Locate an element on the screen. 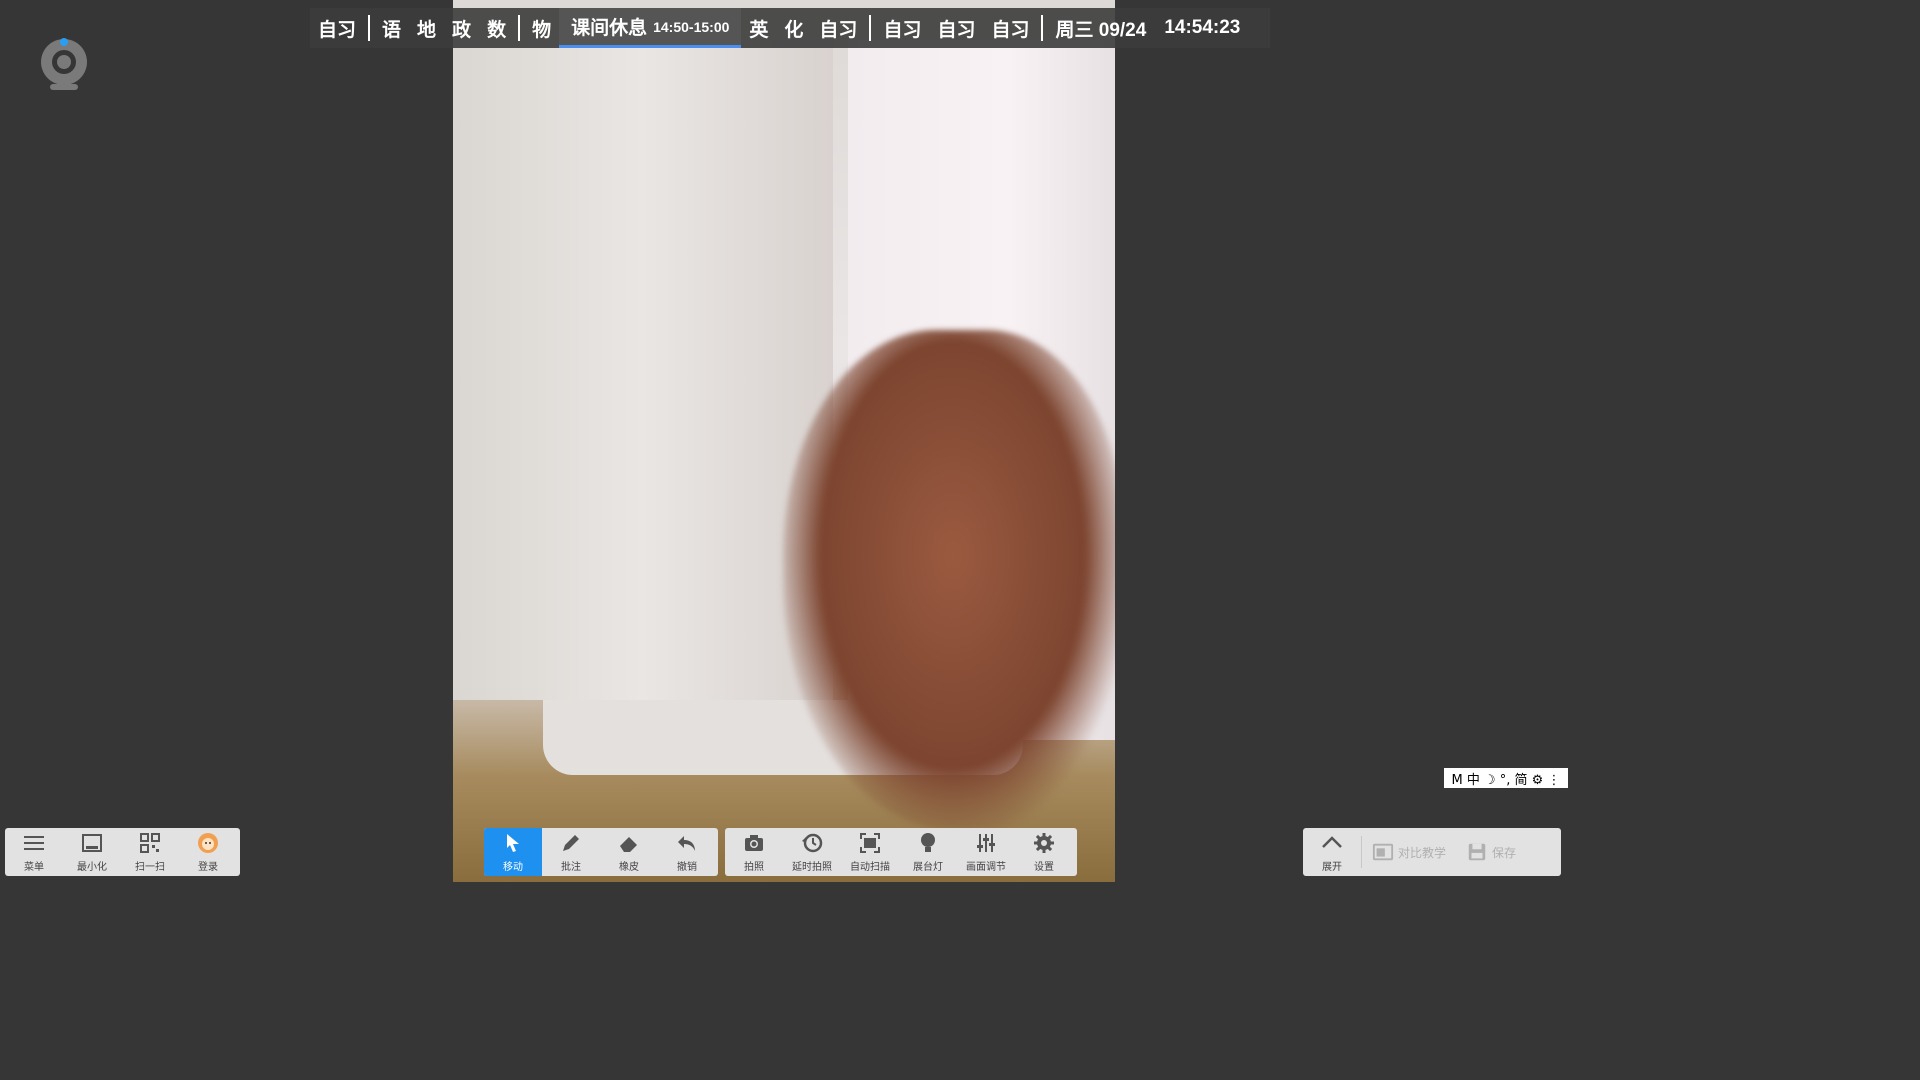 The image size is (1920, 1080). right-toolbar: 展开 对比教学 保存 is located at coordinates (1432, 852).